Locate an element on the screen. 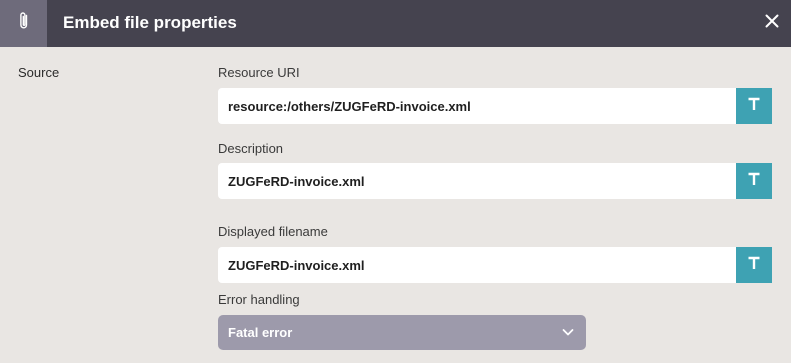 The width and height of the screenshot is (791, 363). displayed-filename-text-button is located at coordinates (754, 265).